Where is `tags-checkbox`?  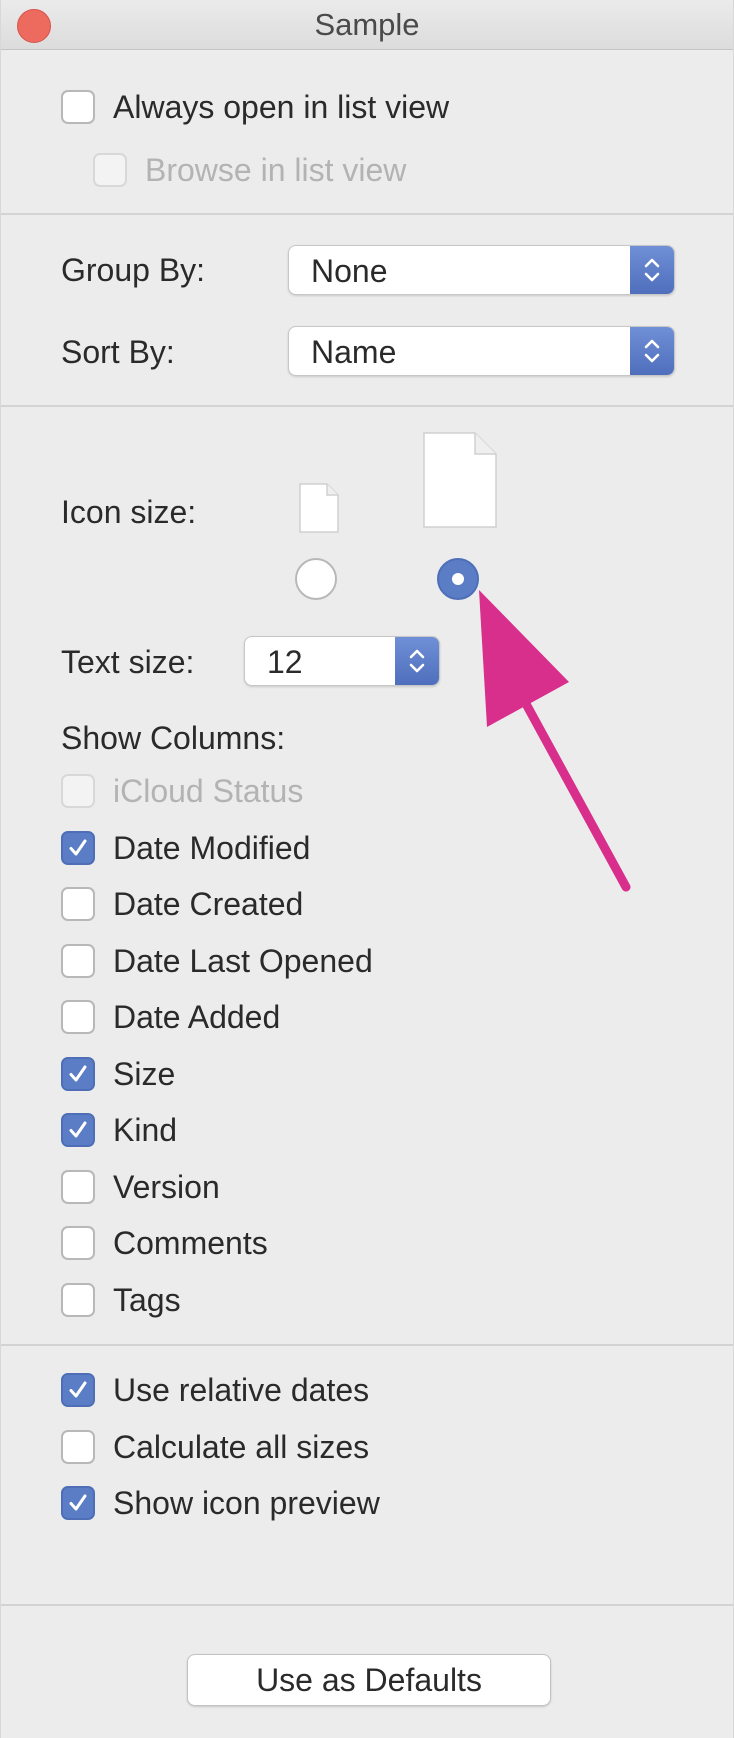 tags-checkbox is located at coordinates (78, 1300).